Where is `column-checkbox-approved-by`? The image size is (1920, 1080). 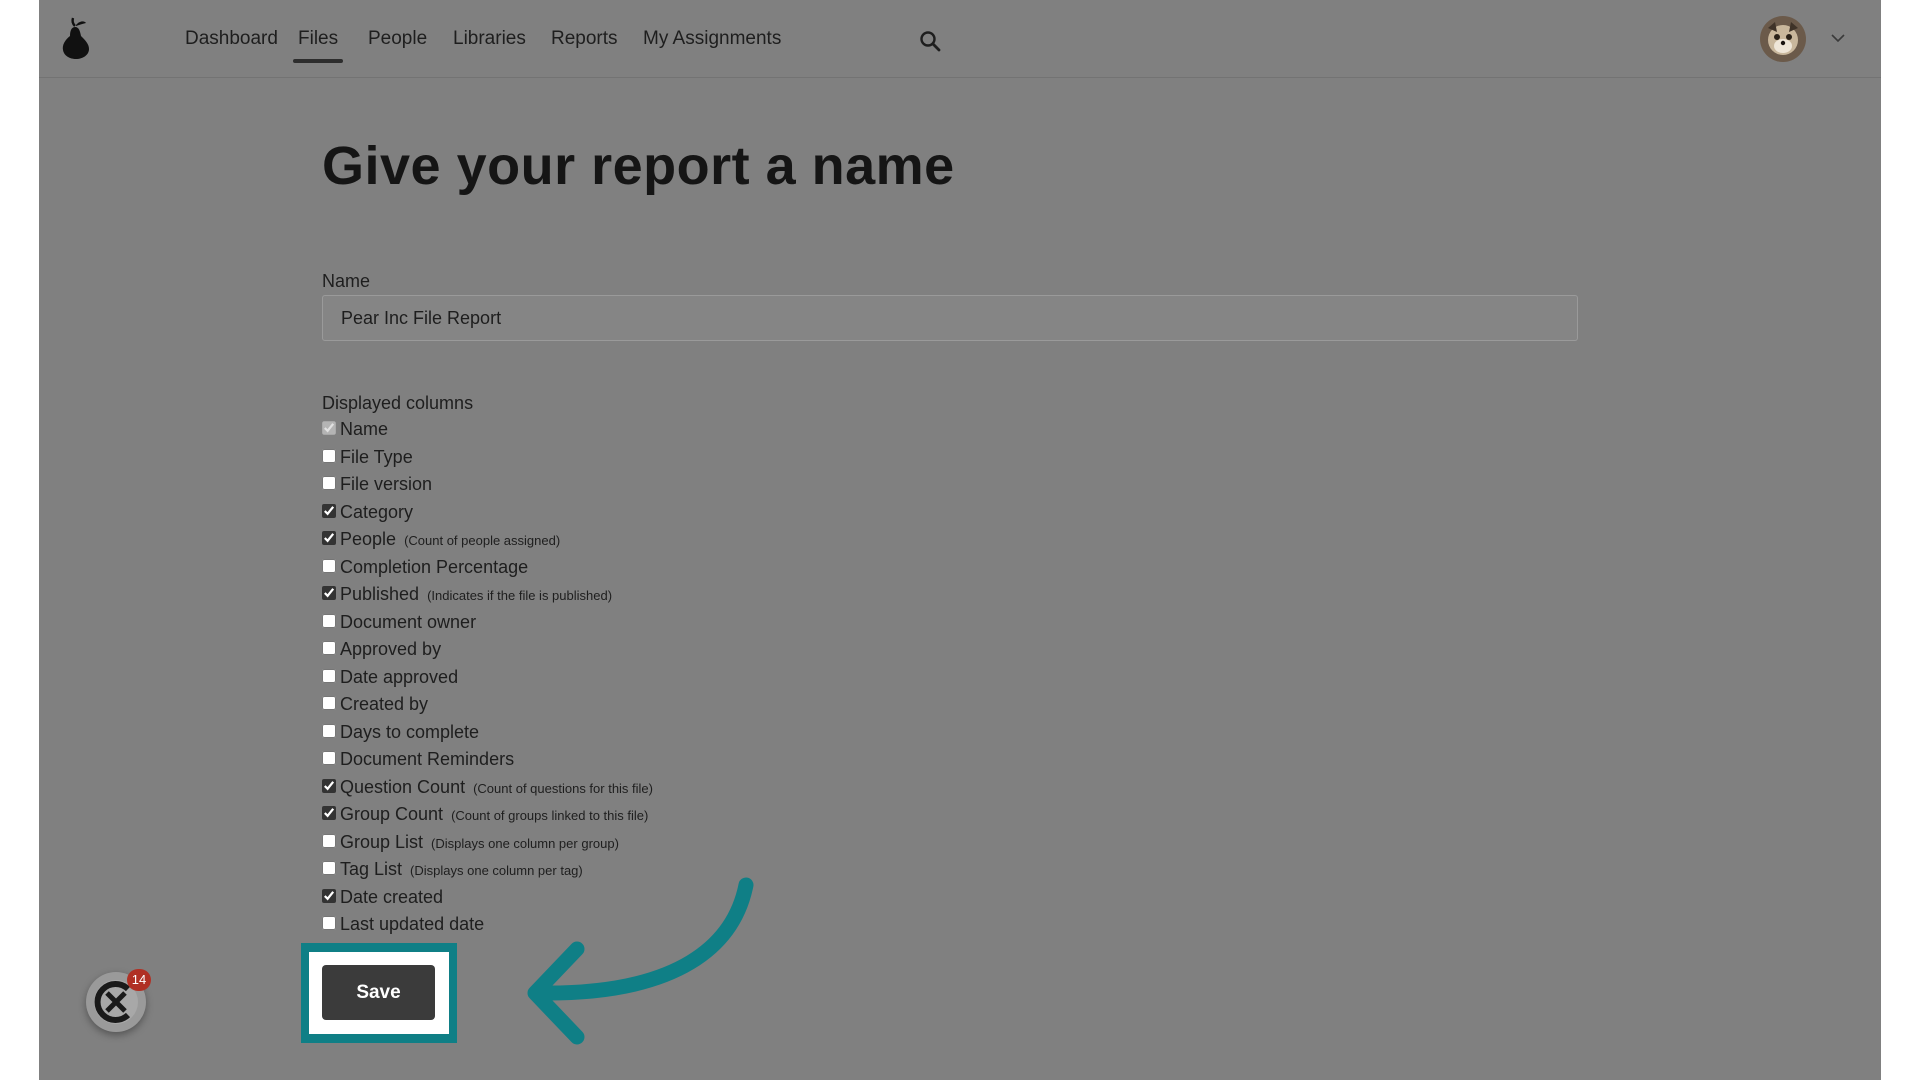
column-checkbox-approved-by is located at coordinates (329, 648).